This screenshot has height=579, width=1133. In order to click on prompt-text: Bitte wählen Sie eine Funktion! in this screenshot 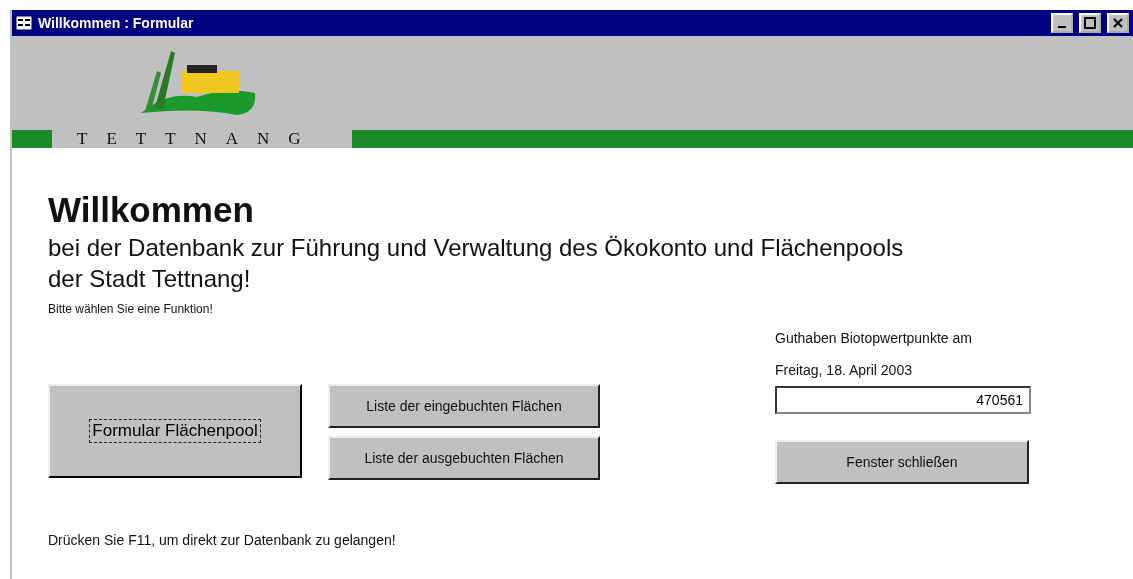, I will do `click(131, 309)`.